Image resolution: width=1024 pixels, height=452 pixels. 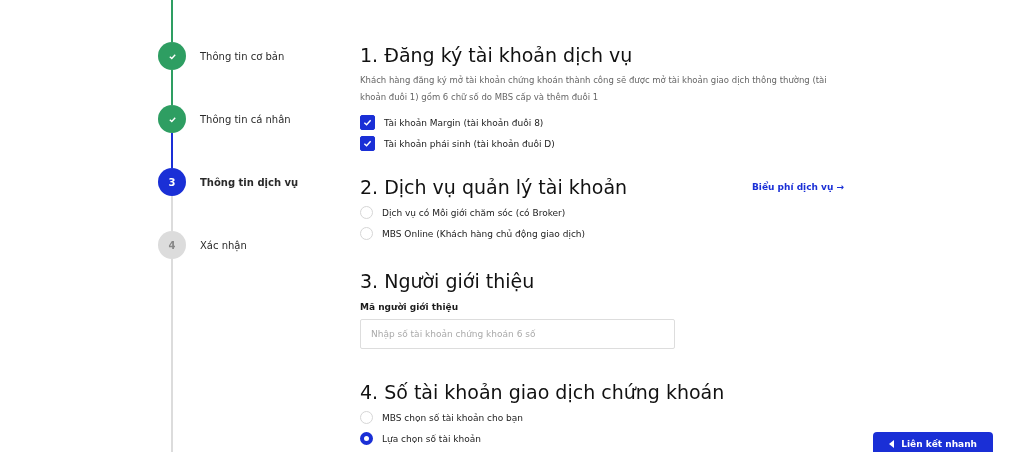 What do you see at coordinates (494, 187) in the screenshot?
I see `section-heading: 2. Dịch vụ quản lý tài khoản` at bounding box center [494, 187].